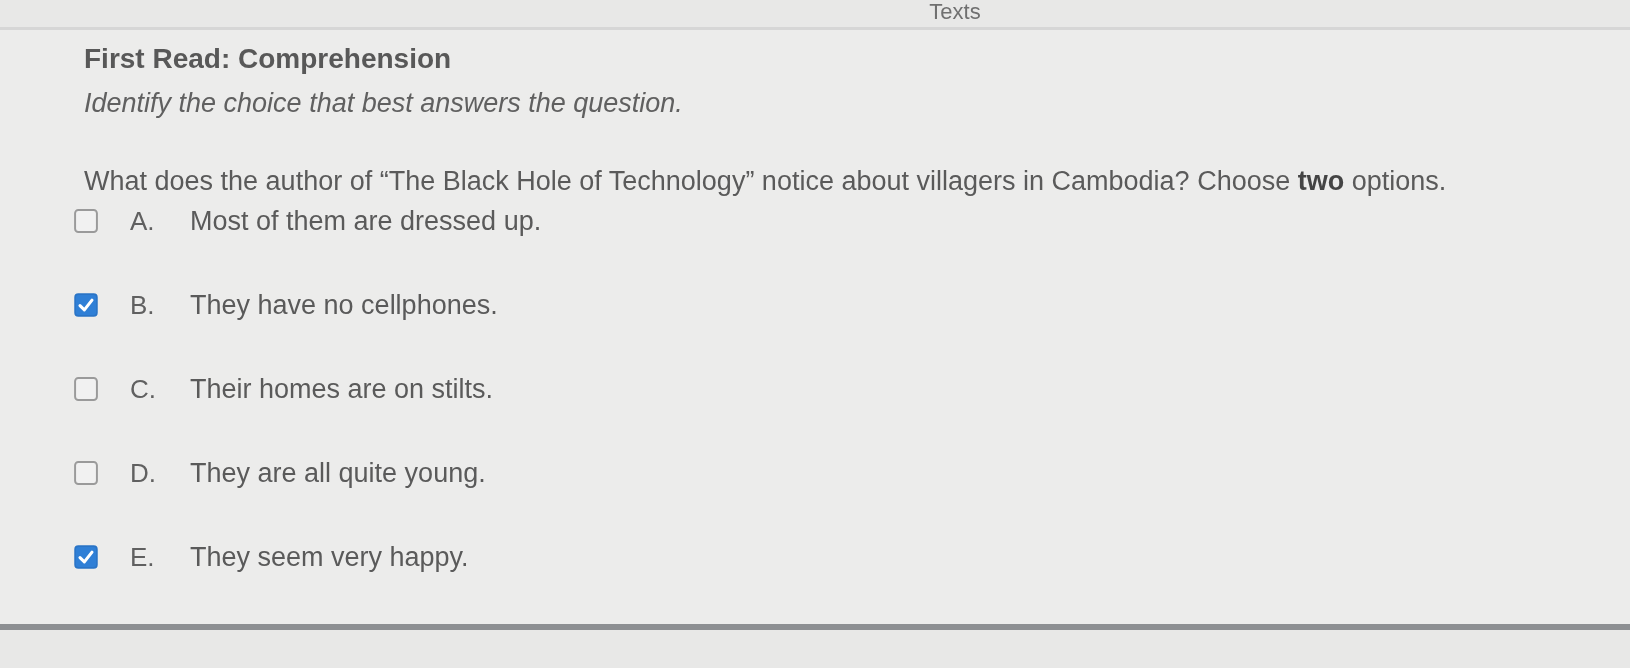  I want to click on section-title: First Read: Comprehension, so click(268, 59).